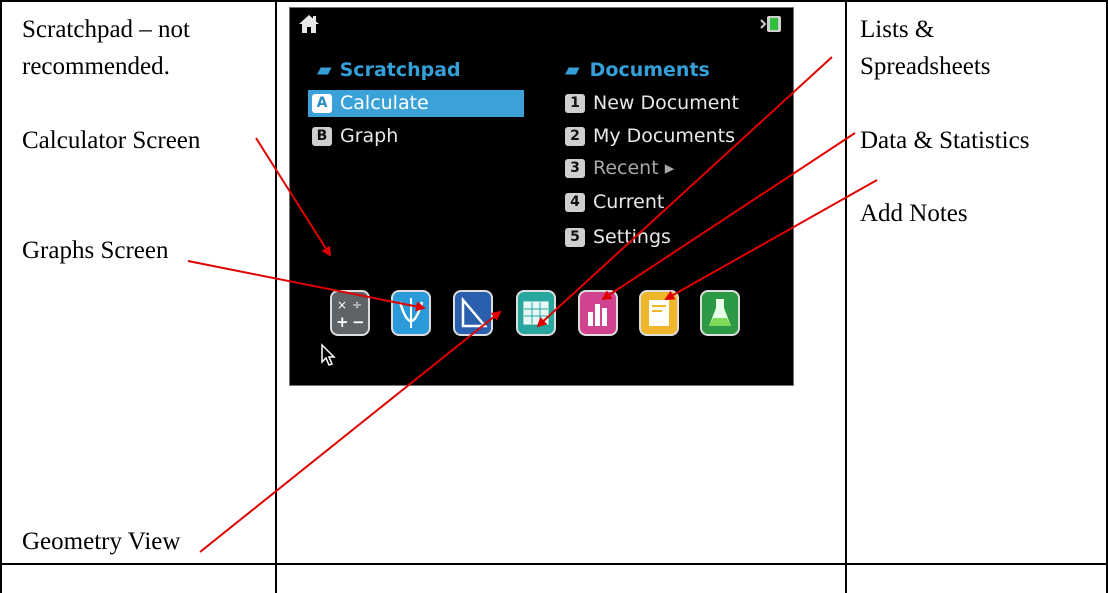 This screenshot has width=1108, height=593. I want to click on calculator-icon: × ÷ + −, so click(350, 314).